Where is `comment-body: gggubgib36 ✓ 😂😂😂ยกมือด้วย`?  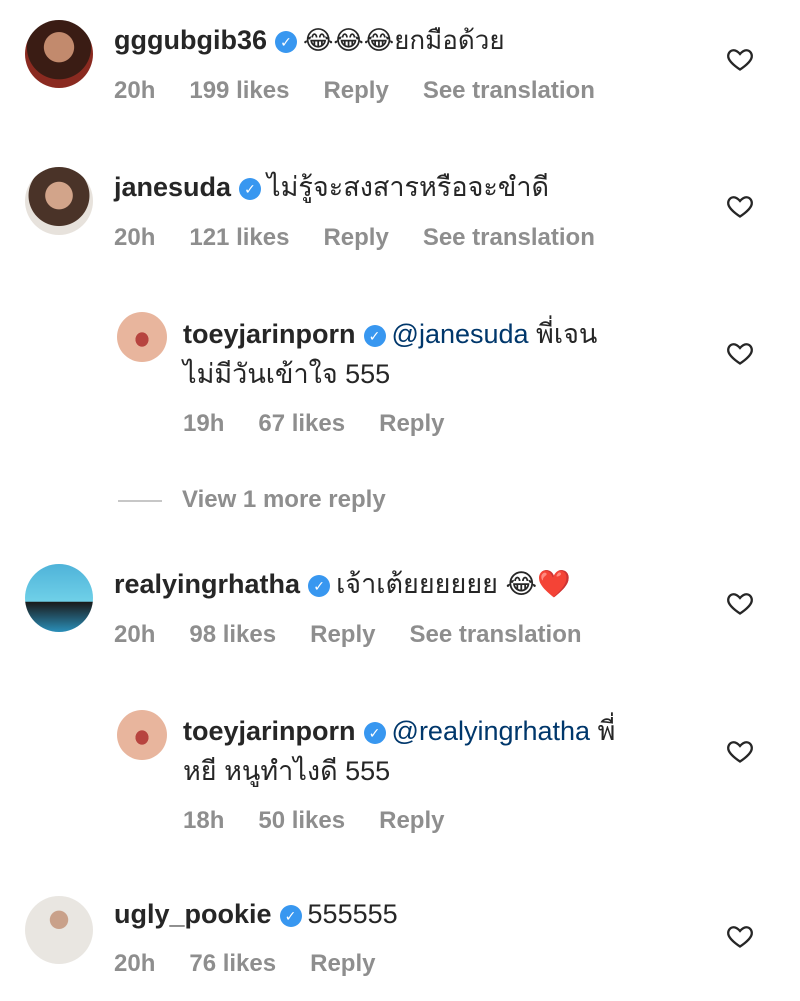
comment-body: gggubgib36 ✓ 😂😂😂ยกมือด้วย is located at coordinates (309, 40).